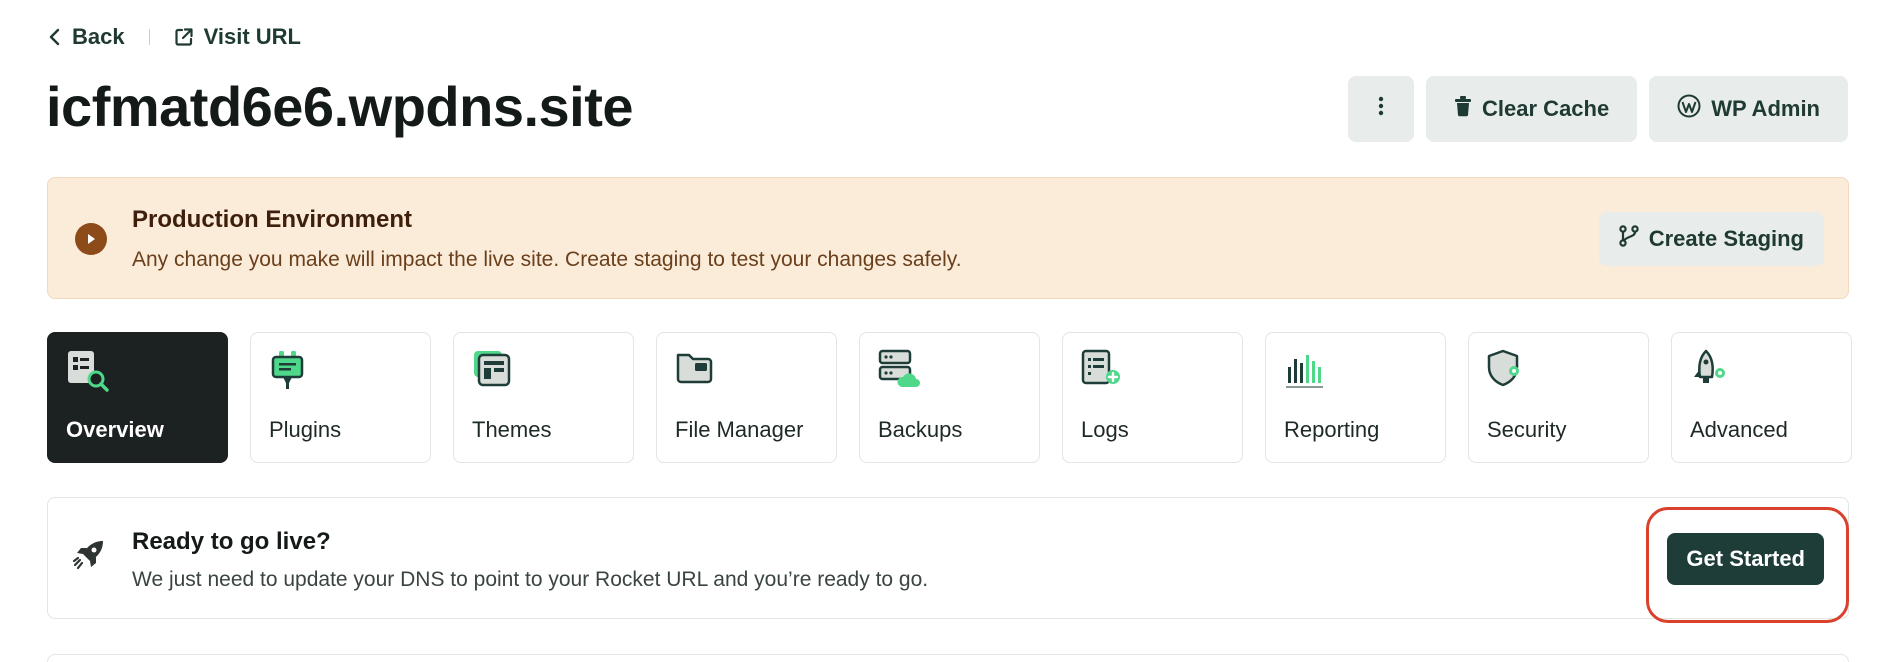 Image resolution: width=1890 pixels, height=662 pixels. Describe the element at coordinates (1103, 371) in the screenshot. I see `logs-icon` at that location.